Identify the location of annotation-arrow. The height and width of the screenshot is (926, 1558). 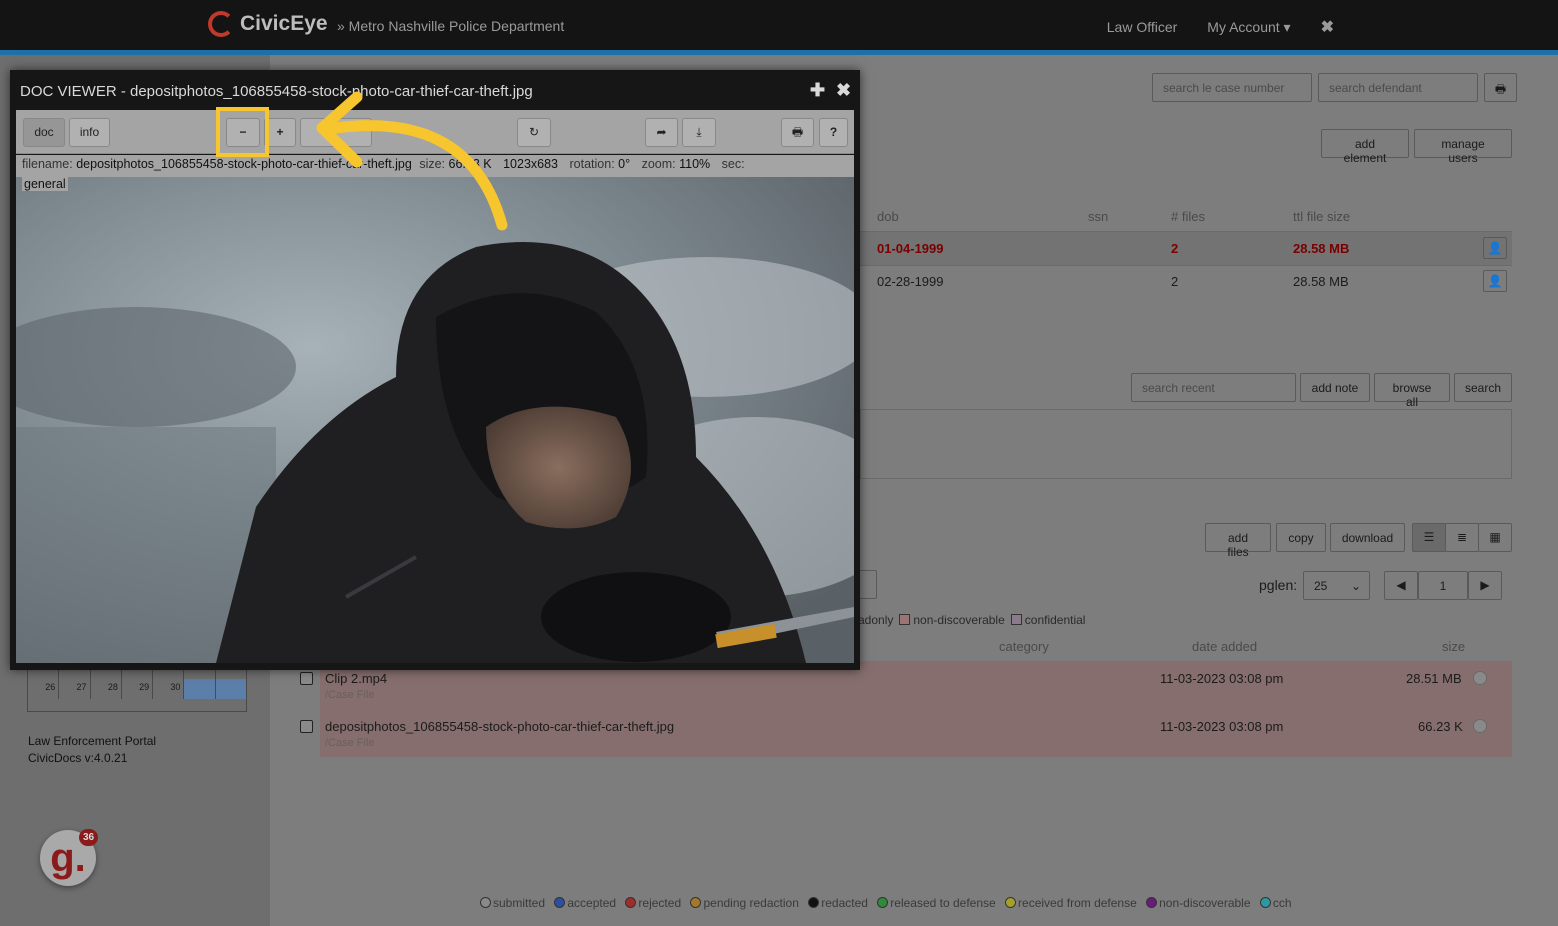
(412, 161).